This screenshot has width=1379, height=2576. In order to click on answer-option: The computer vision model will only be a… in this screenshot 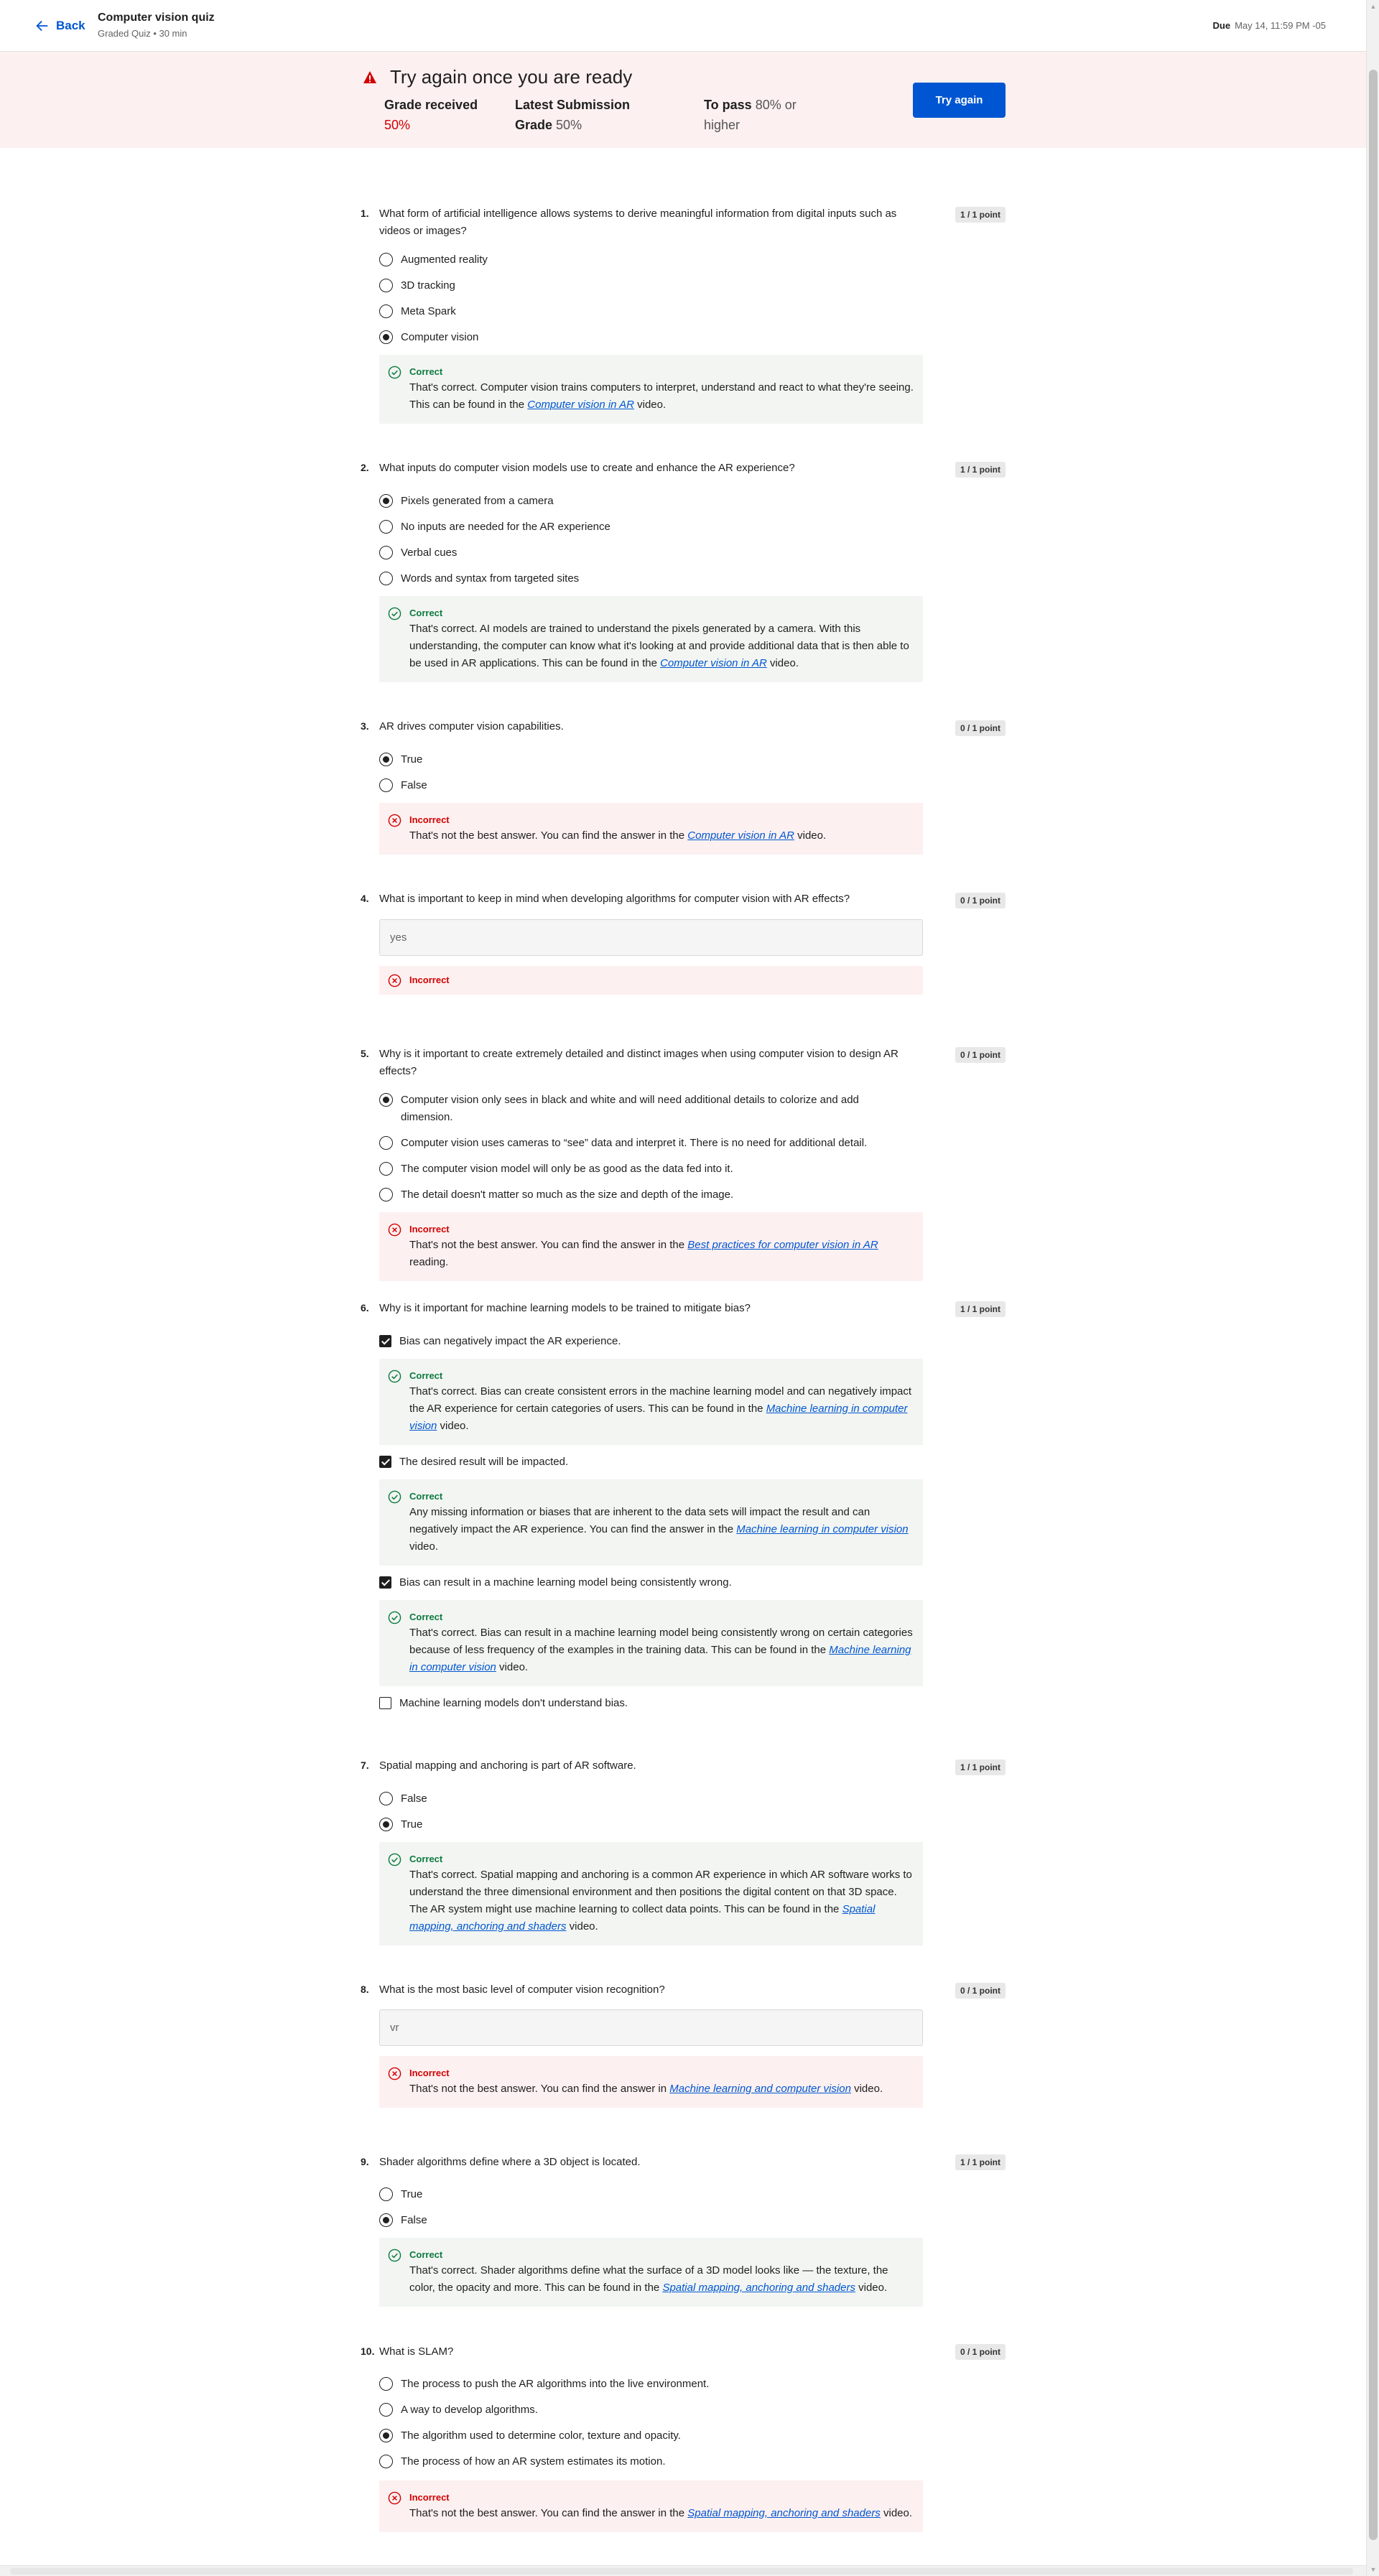, I will do `click(642, 1169)`.